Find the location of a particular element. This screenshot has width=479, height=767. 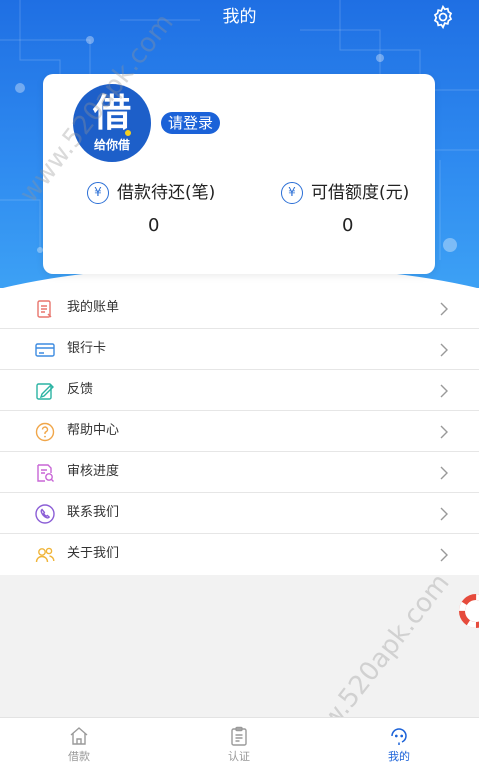

menu-item-label: 反馈 is located at coordinates (80, 389).